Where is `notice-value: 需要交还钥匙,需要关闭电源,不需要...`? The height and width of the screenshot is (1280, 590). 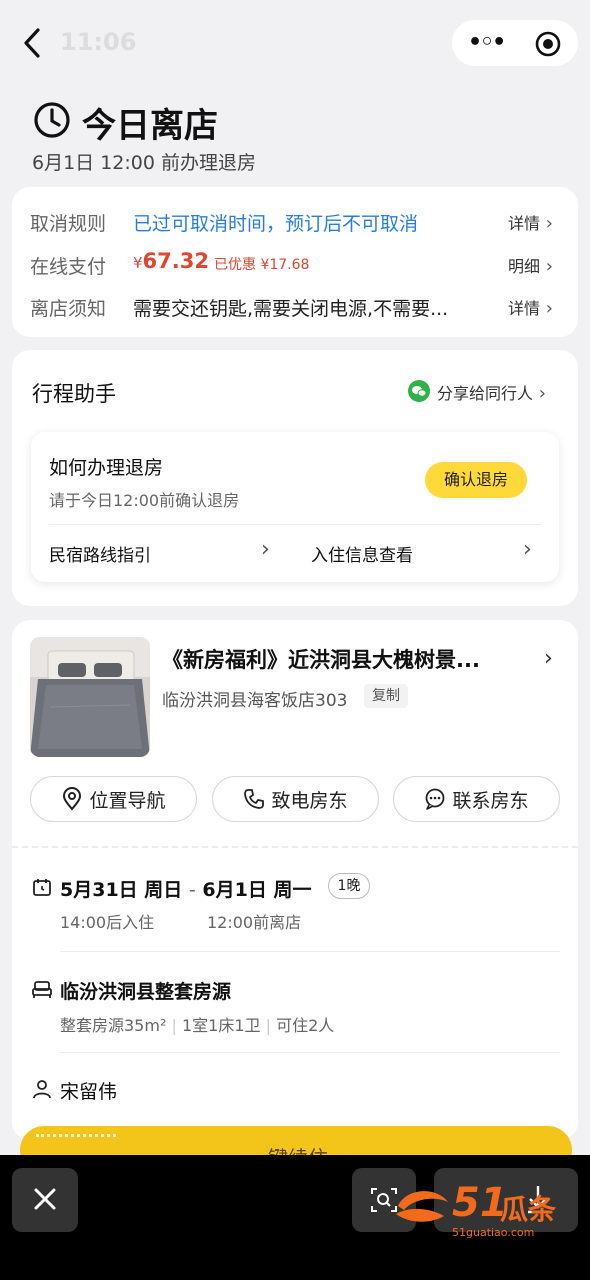 notice-value: 需要交还钥匙,需要关闭电源,不需要... is located at coordinates (291, 309).